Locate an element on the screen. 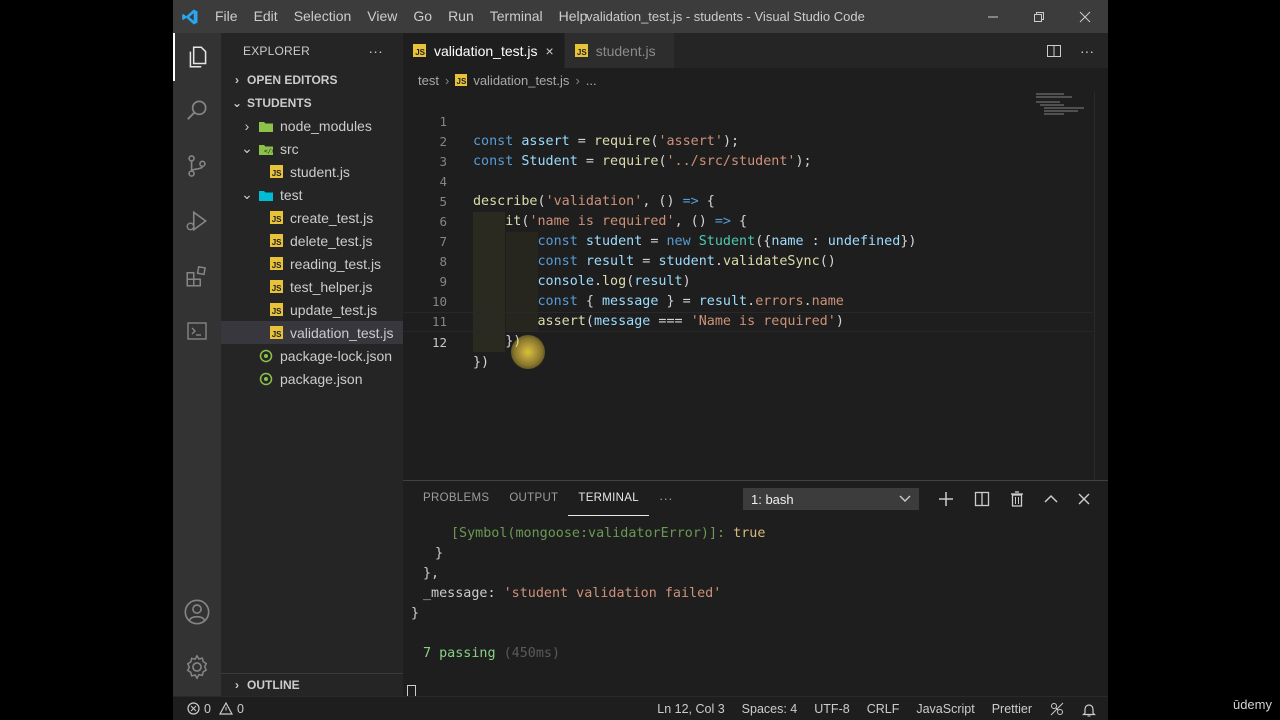 The image size is (1280, 720). explorer-activity is located at coordinates (197, 57).